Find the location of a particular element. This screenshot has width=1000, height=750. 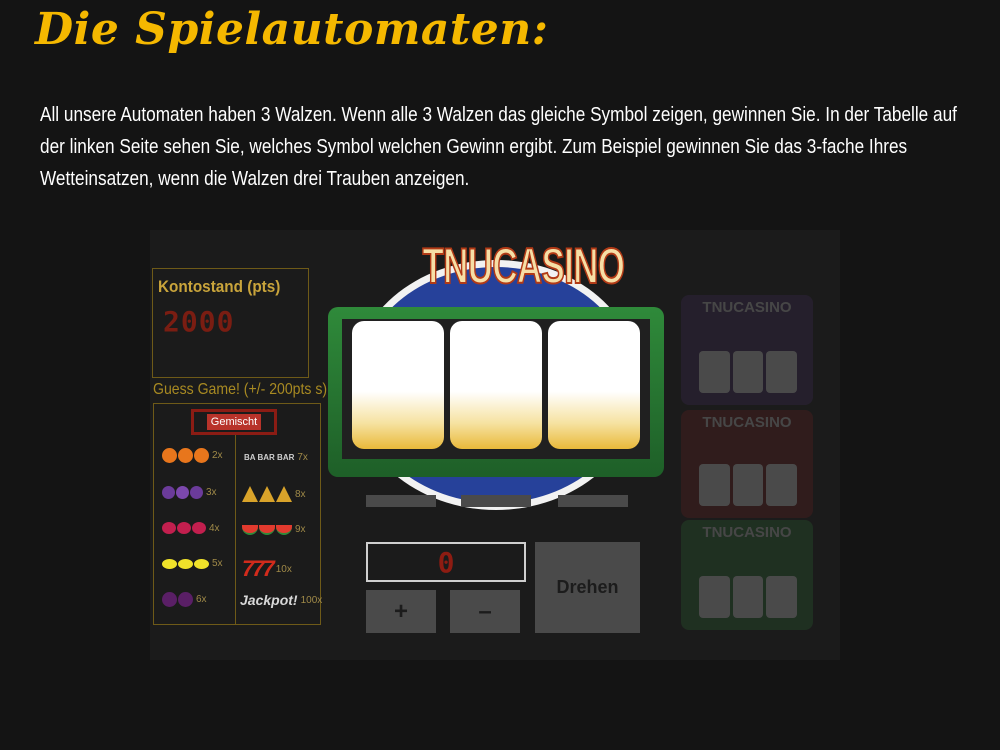

orange-icon is located at coordinates (185, 455).